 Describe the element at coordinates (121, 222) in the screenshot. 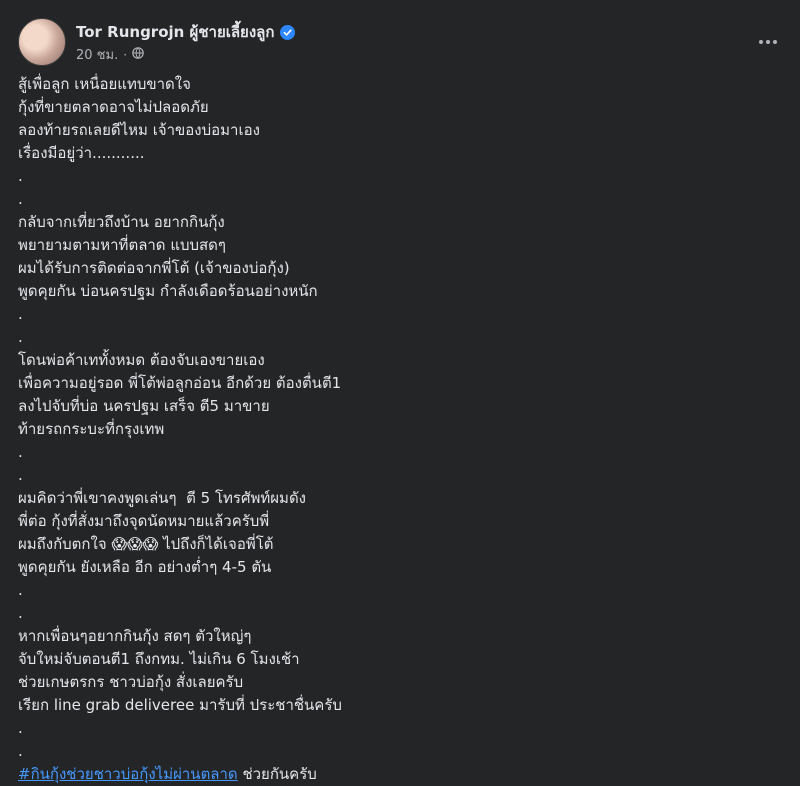

I see `post-text-line: กลับจากเที่ยวถึงบ้าน อยากกินกุ้ง` at that location.